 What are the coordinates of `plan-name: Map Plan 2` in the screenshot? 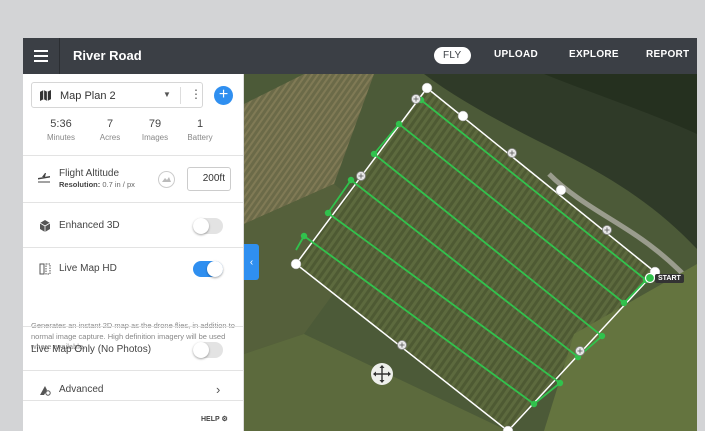 It's located at (88, 96).